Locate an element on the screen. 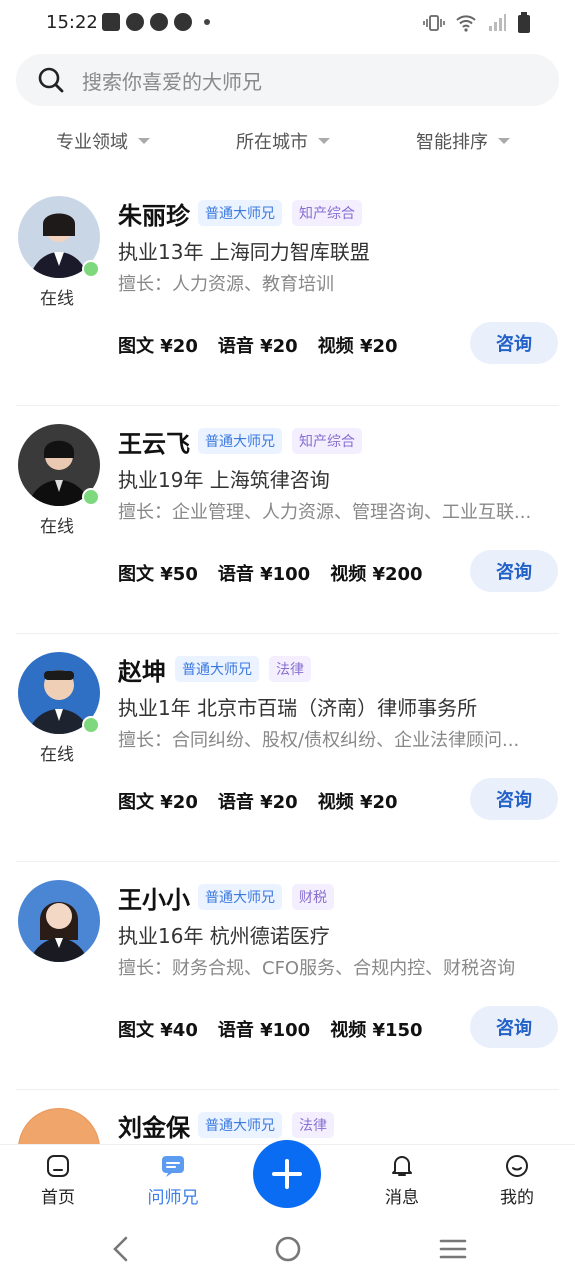  tag-group: 普通大师兄 财税 is located at coordinates (266, 897).